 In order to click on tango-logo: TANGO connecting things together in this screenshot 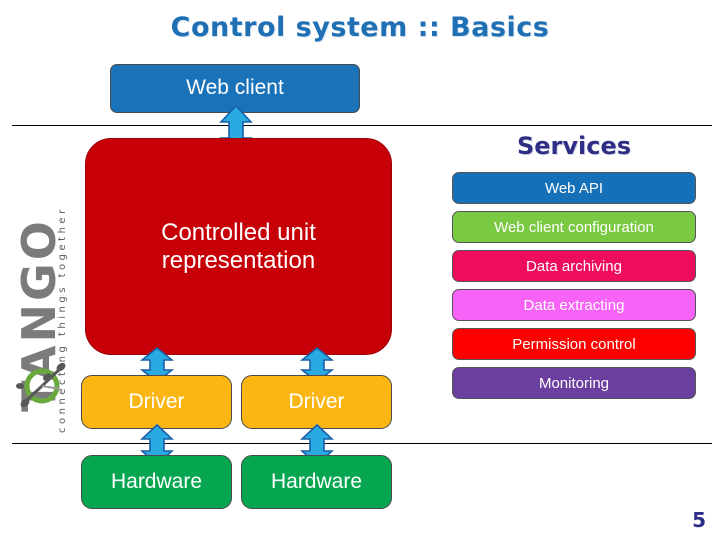, I will do `click(45, 320)`.